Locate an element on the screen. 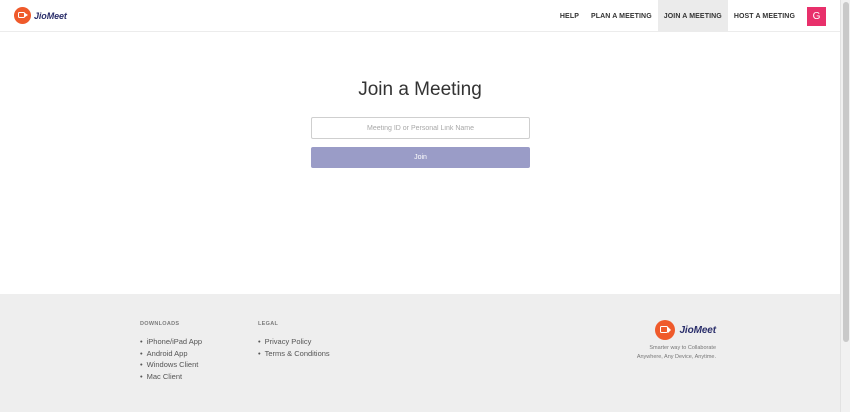 The width and height of the screenshot is (850, 412). brand-name: JioMeet is located at coordinates (50, 15).